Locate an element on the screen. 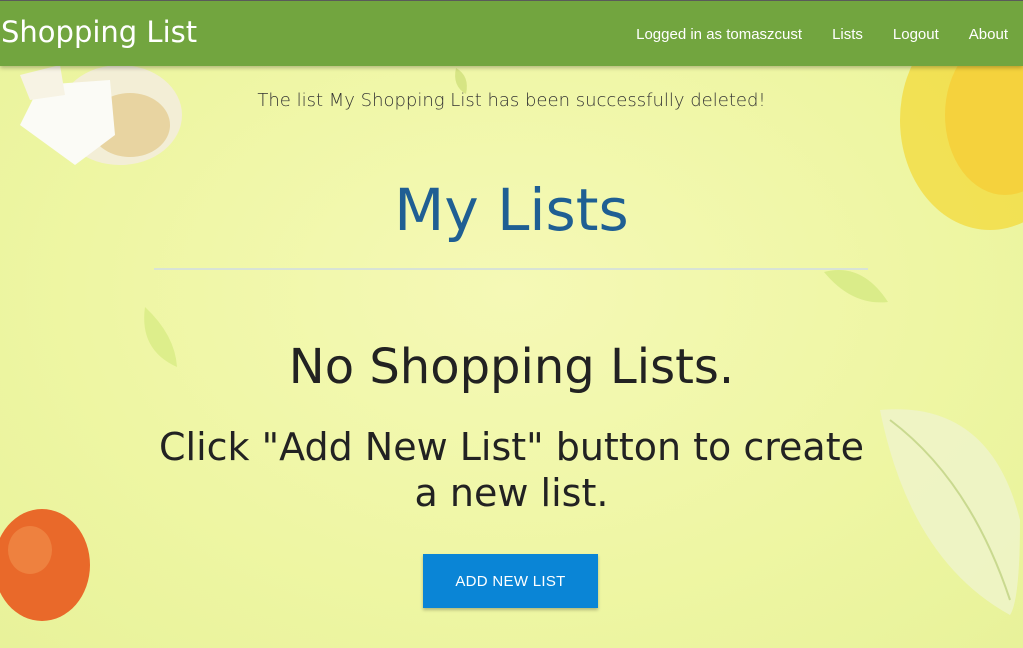  page-title: My Lists is located at coordinates (511, 210).